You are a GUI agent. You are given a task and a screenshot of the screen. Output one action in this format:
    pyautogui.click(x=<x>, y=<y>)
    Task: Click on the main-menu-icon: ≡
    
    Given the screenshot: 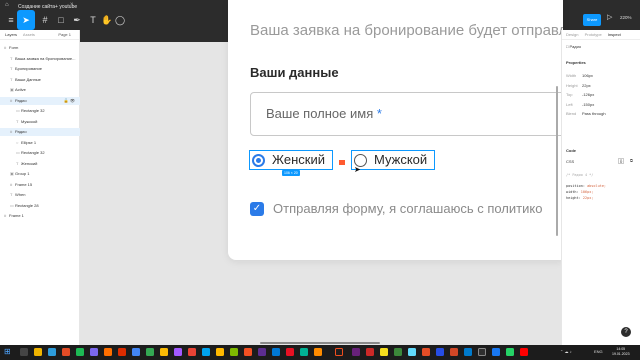 What is the action you would take?
    pyautogui.click(x=11, y=20)
    